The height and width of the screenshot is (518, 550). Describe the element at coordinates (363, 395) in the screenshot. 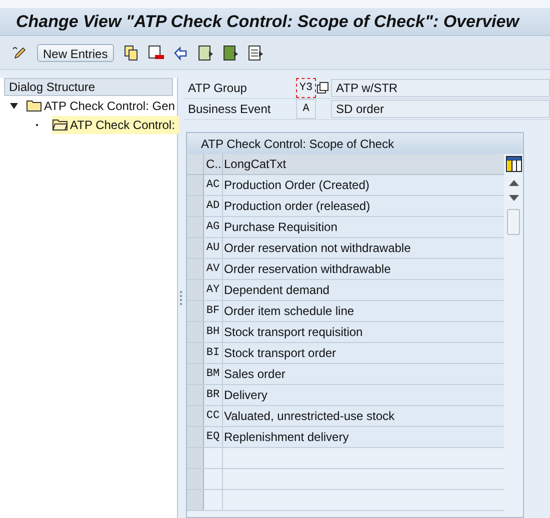

I see `table-cell: Delivery` at that location.